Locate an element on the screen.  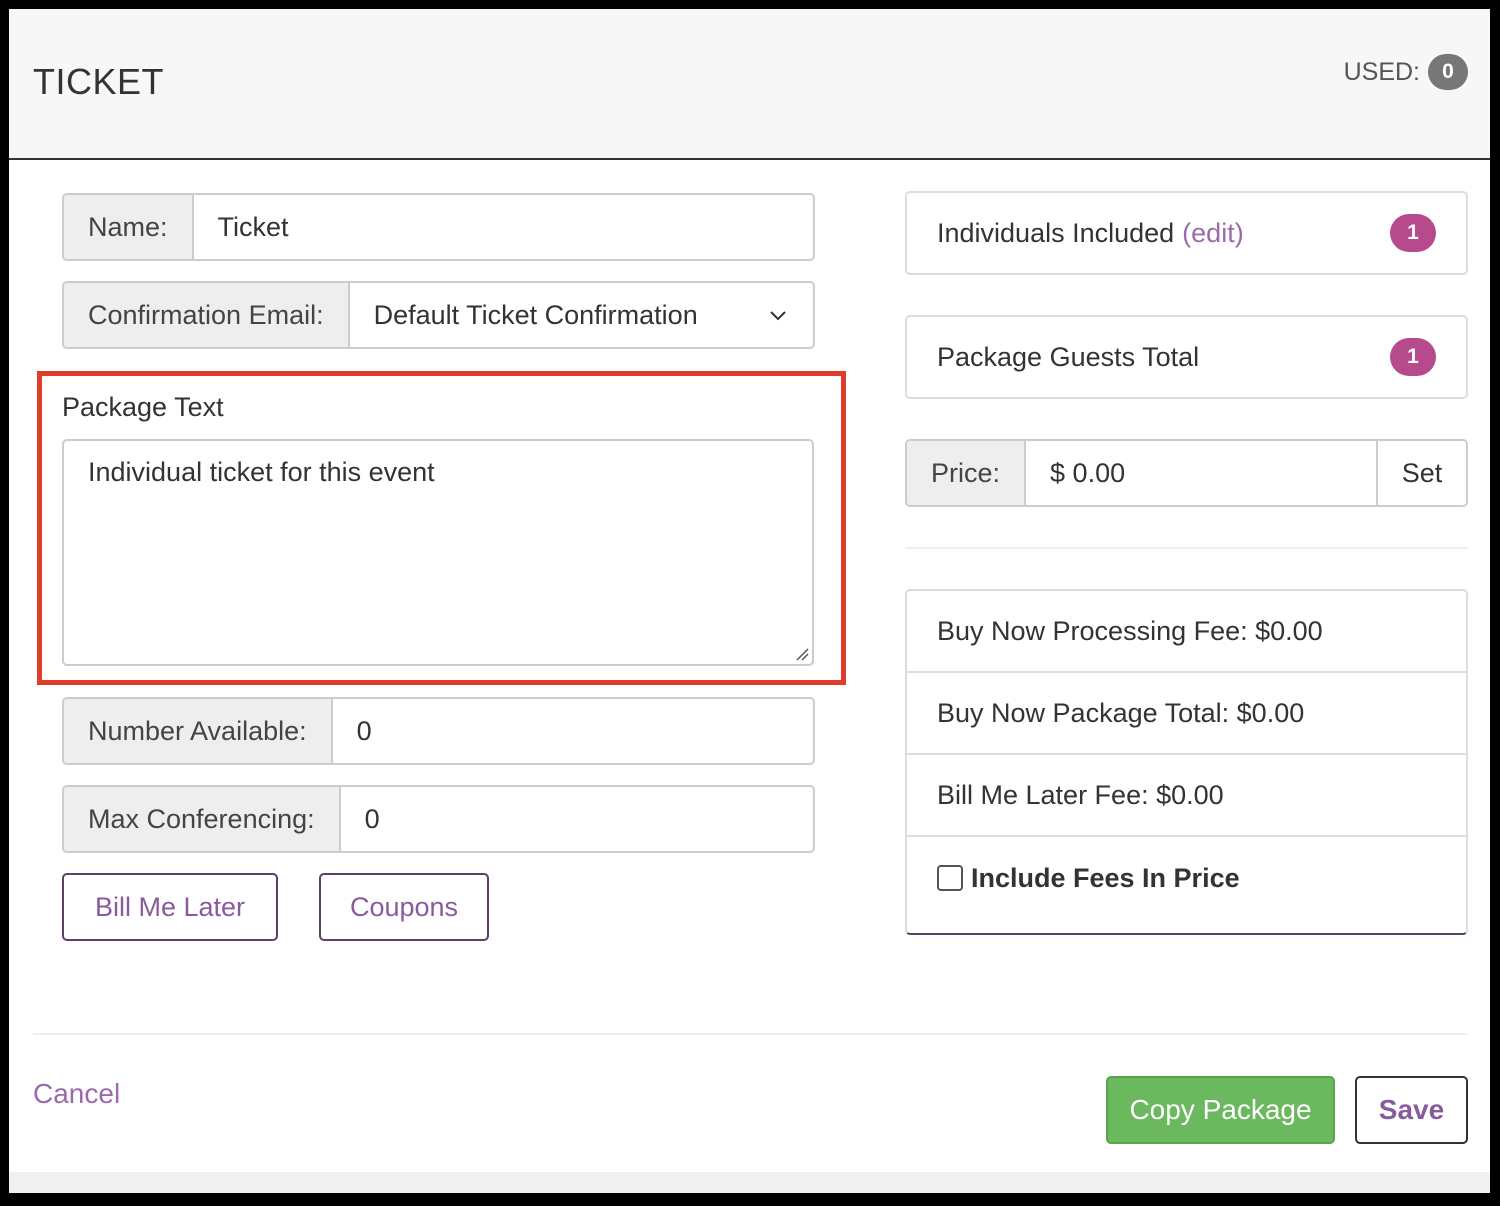
save-button: Save is located at coordinates (1411, 1110).